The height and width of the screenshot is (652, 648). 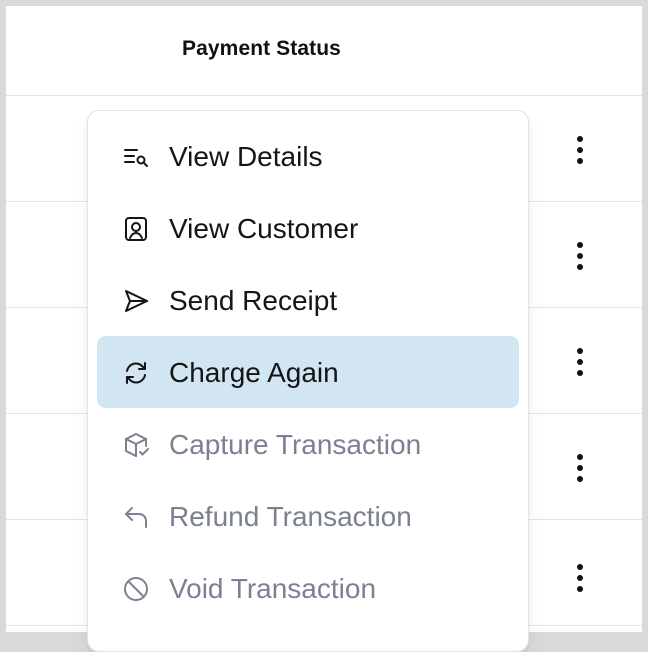 I want to click on menu-item-refund-transaction: Refund Transaction, so click(x=308, y=516).